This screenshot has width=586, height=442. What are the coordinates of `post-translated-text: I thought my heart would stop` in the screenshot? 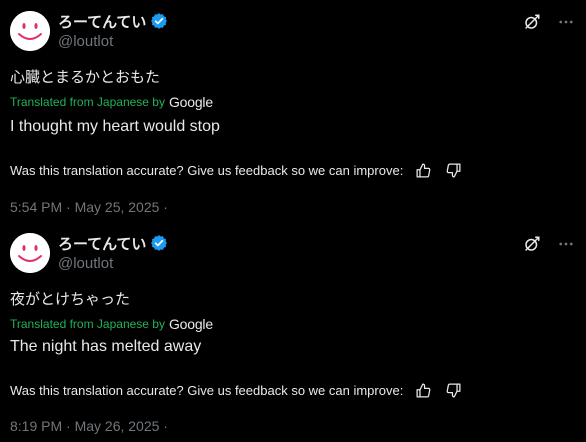 It's located at (115, 126).